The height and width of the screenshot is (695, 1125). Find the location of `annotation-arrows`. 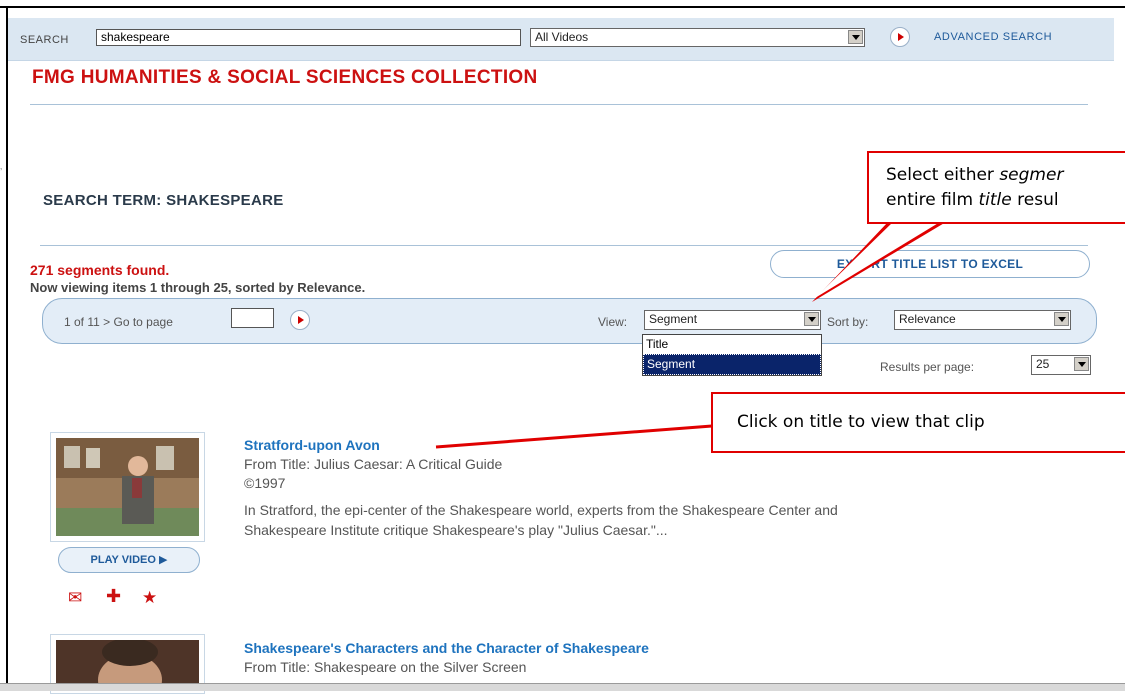

annotation-arrows is located at coordinates (690, 335).